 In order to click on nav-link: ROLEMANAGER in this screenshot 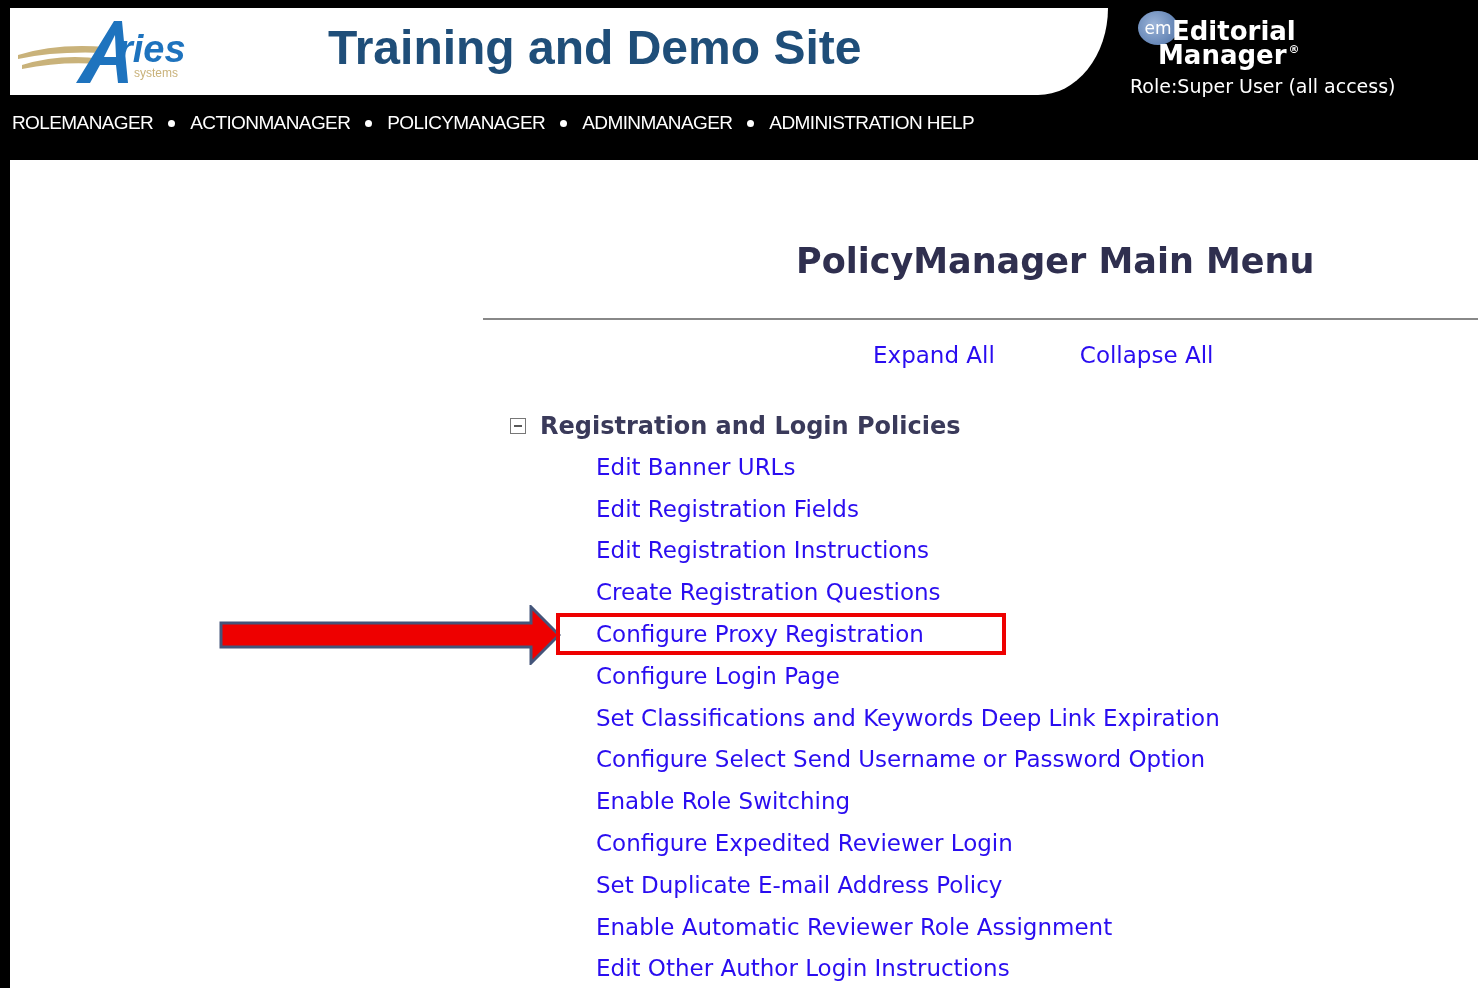, I will do `click(83, 123)`.